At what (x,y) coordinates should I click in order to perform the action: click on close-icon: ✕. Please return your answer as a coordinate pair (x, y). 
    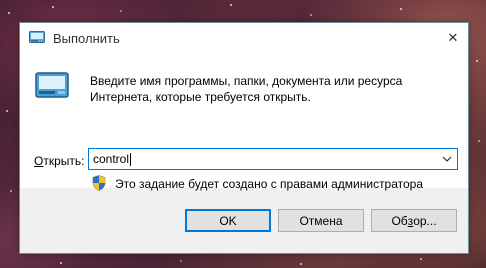
    Looking at the image, I should click on (453, 38).